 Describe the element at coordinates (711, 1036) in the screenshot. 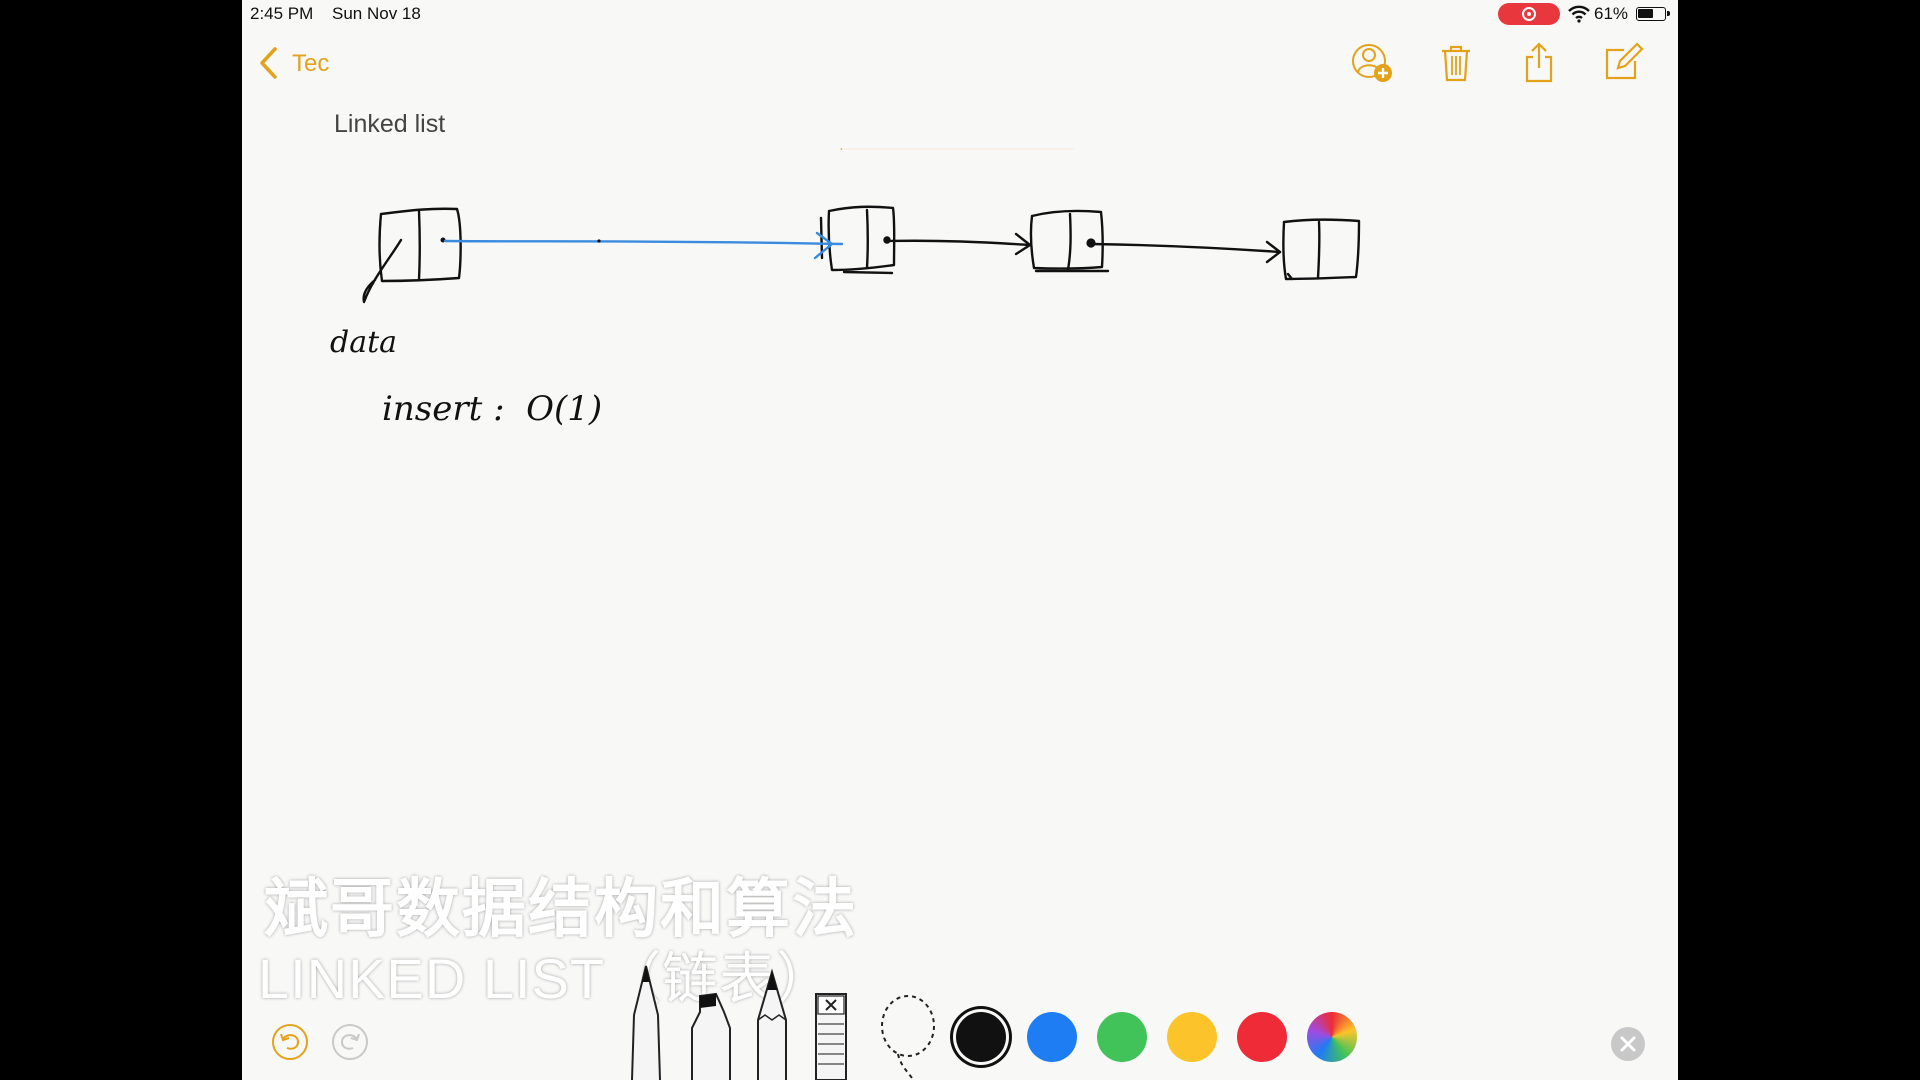

I see `marker-tool` at that location.